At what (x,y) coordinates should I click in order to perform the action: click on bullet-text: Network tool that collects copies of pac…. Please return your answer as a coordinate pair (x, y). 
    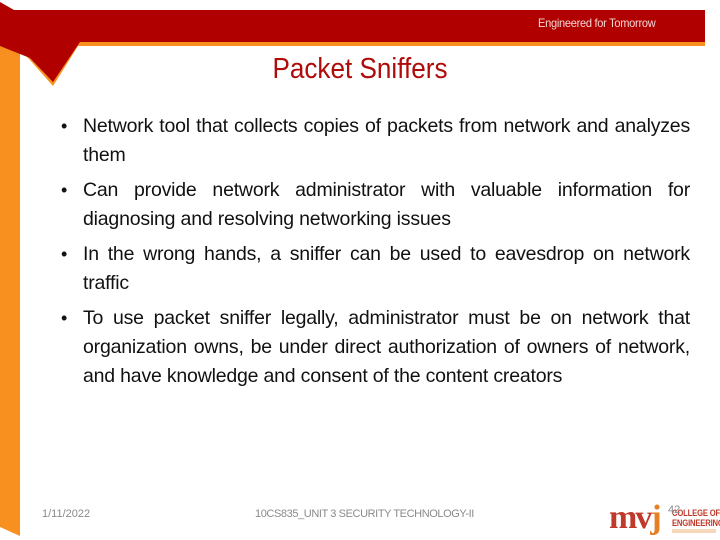
    Looking at the image, I should click on (386, 140).